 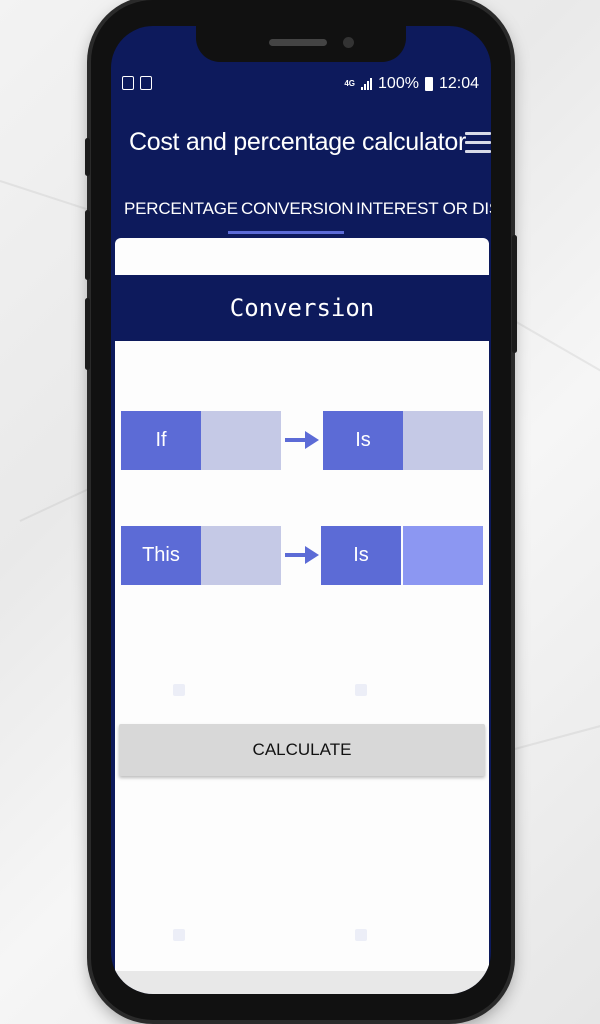 I want to click on conversion-header: Conversion, so click(x=302, y=308).